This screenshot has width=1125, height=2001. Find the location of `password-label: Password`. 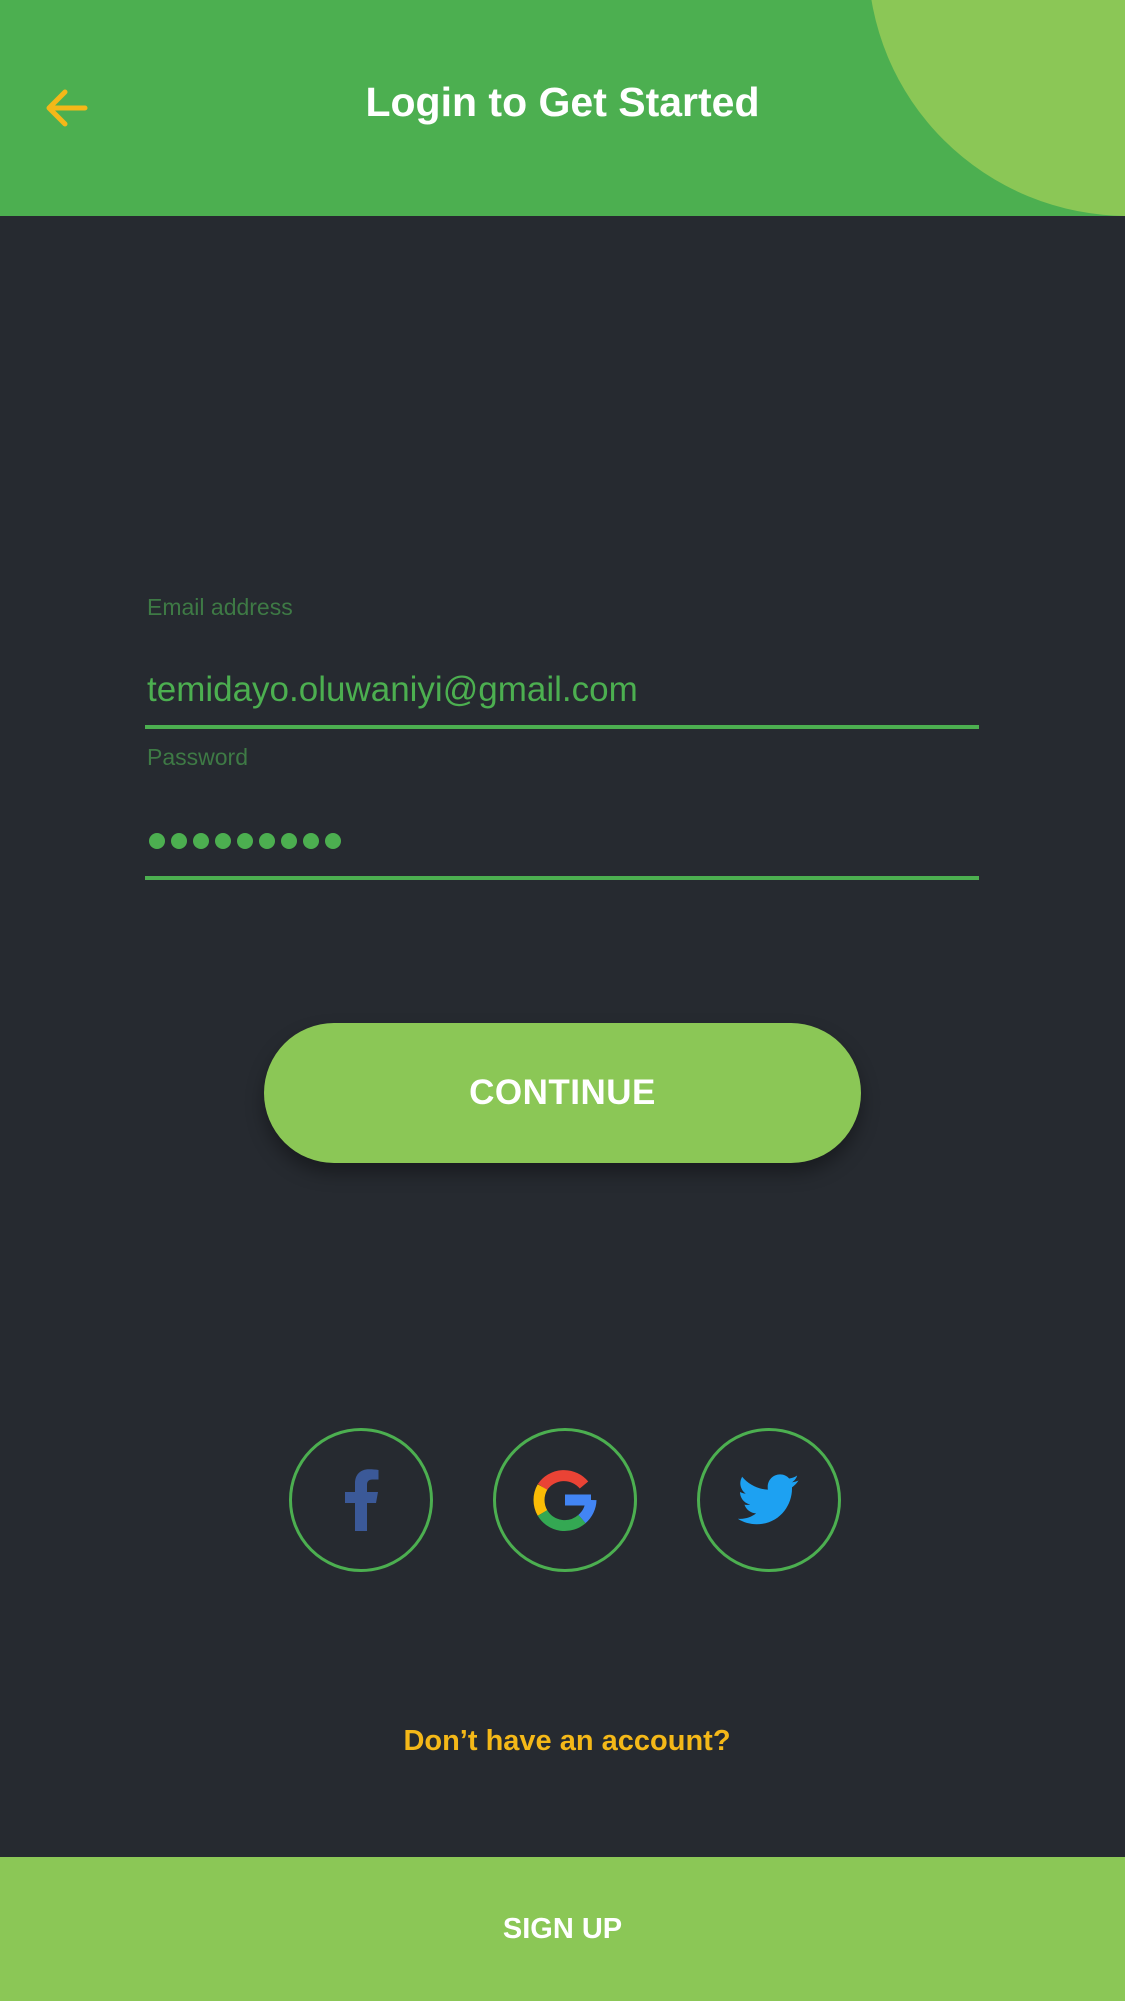

password-label: Password is located at coordinates (197, 757).